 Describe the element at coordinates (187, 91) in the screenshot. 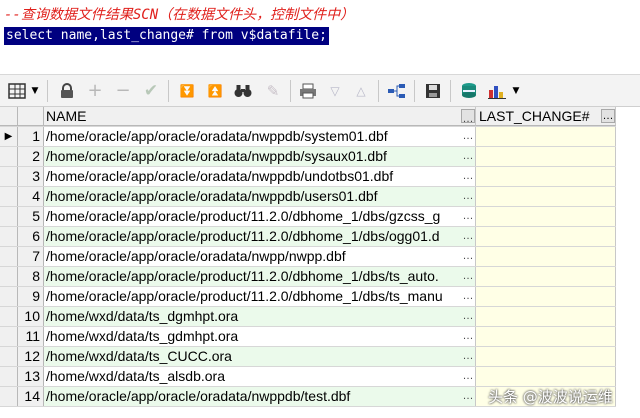

I see `double-down-icon: ⏬` at that location.